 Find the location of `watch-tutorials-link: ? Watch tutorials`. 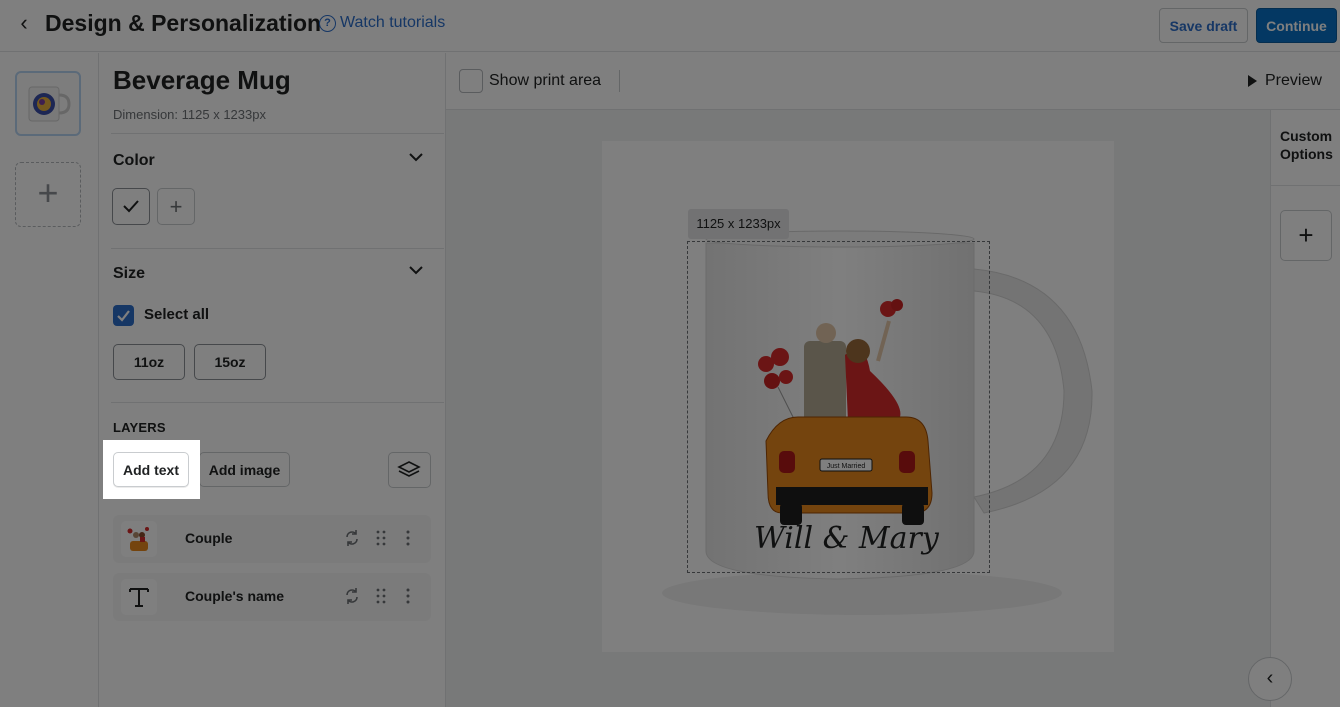

watch-tutorials-link: ? Watch tutorials is located at coordinates (382, 23).